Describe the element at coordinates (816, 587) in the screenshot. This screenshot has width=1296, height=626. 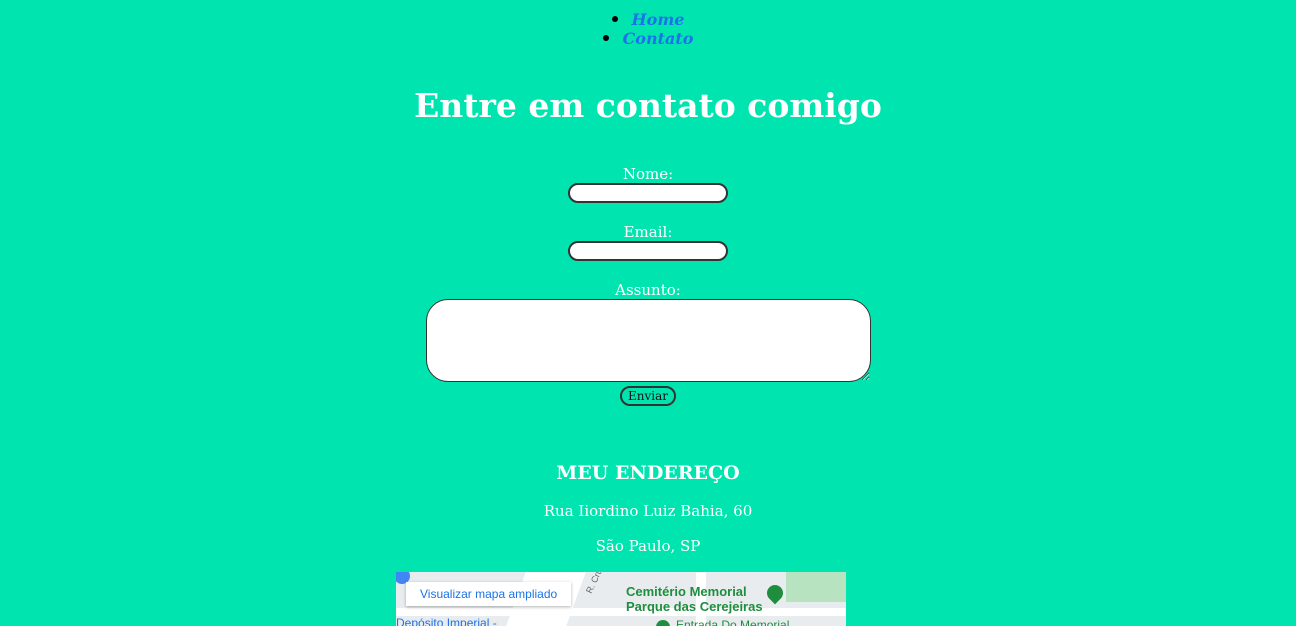
I see `map-park` at that location.